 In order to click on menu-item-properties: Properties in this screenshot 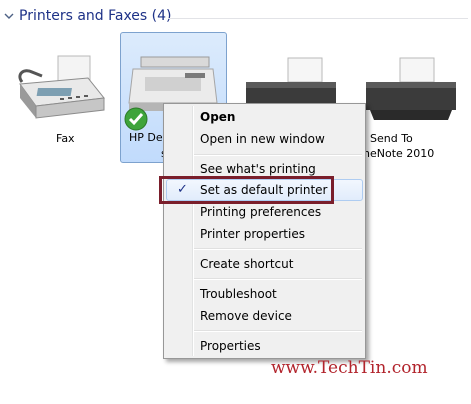, I will do `click(264, 346)`.